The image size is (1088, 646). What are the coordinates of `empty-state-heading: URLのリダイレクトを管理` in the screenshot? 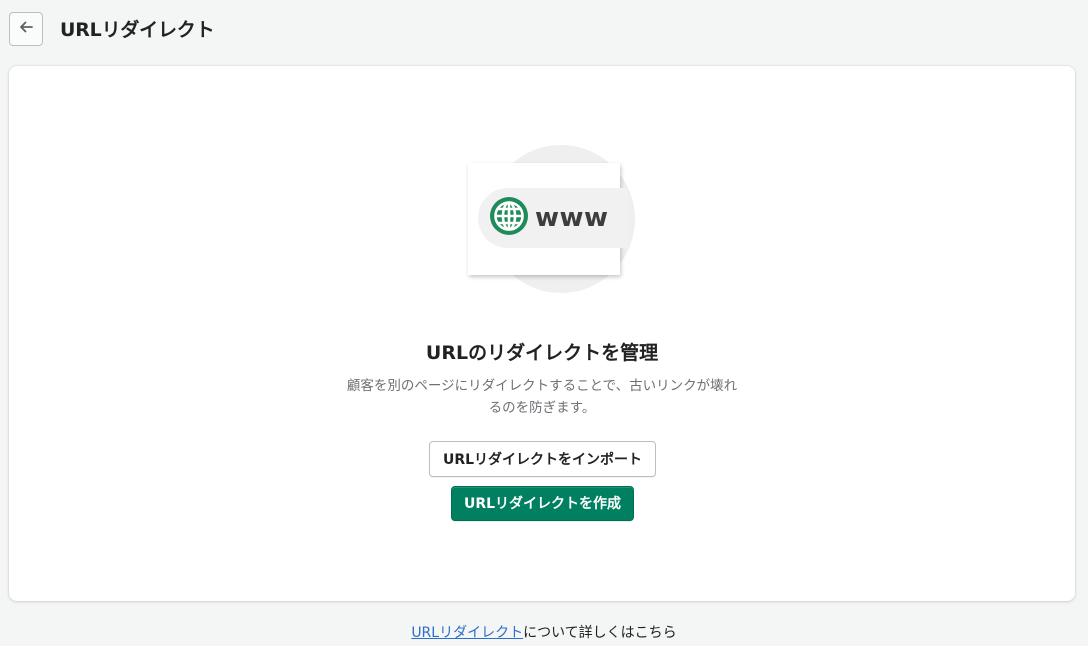 It's located at (542, 353).